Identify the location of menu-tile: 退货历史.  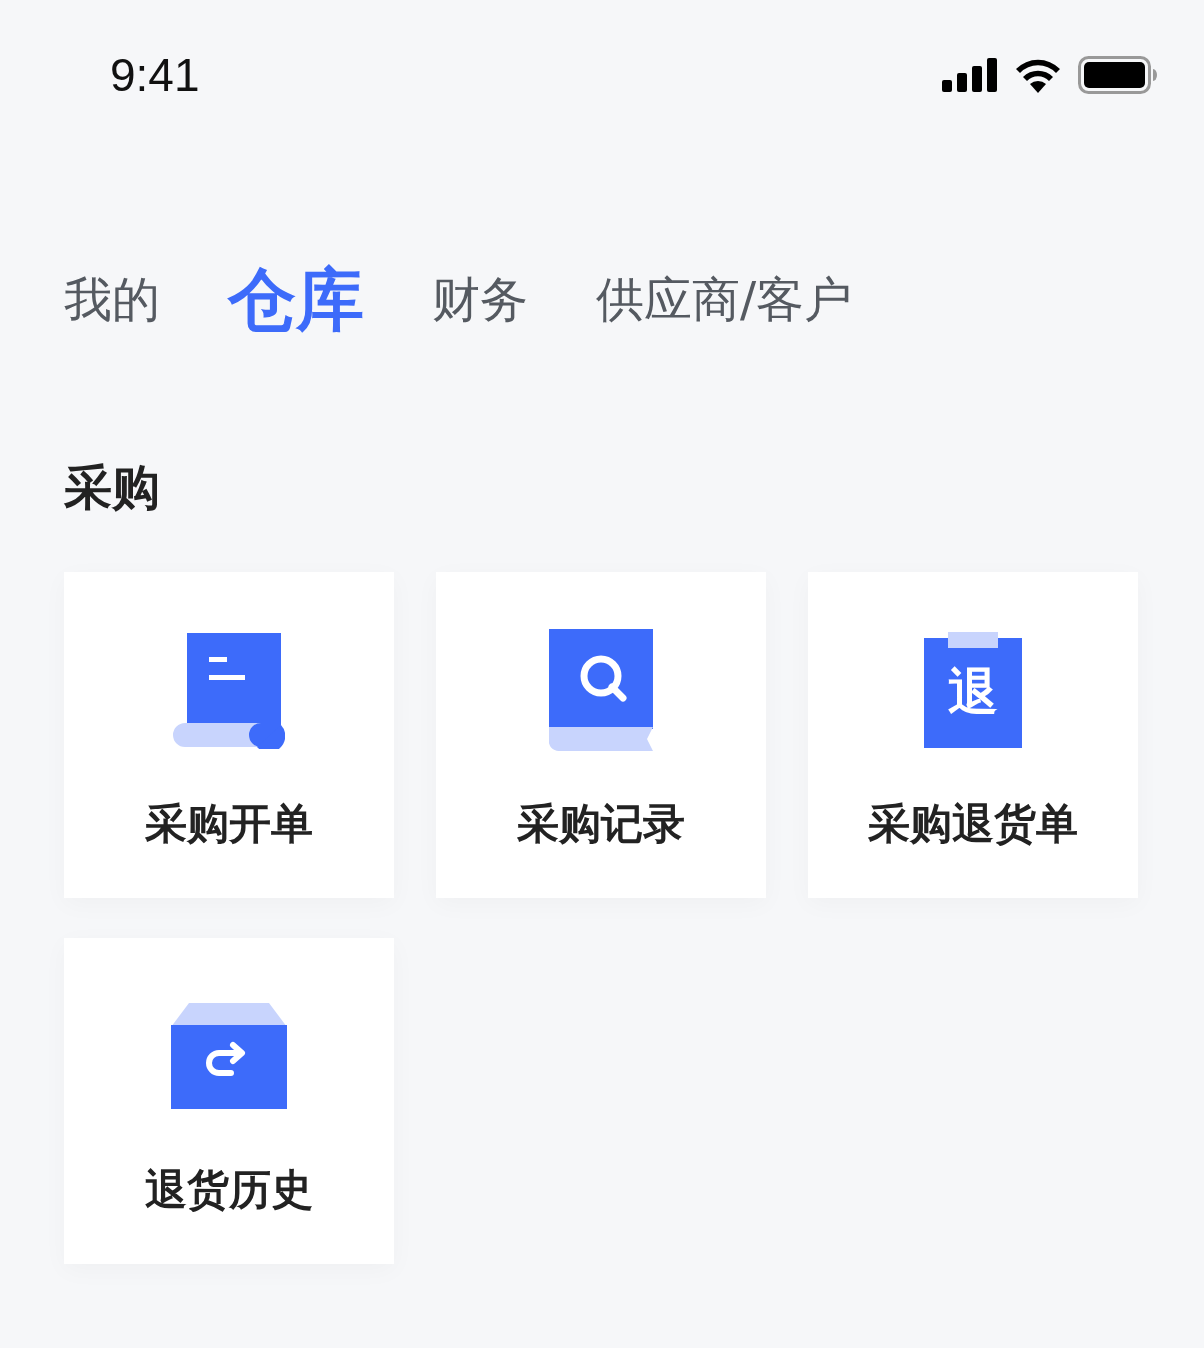
(229, 1101).